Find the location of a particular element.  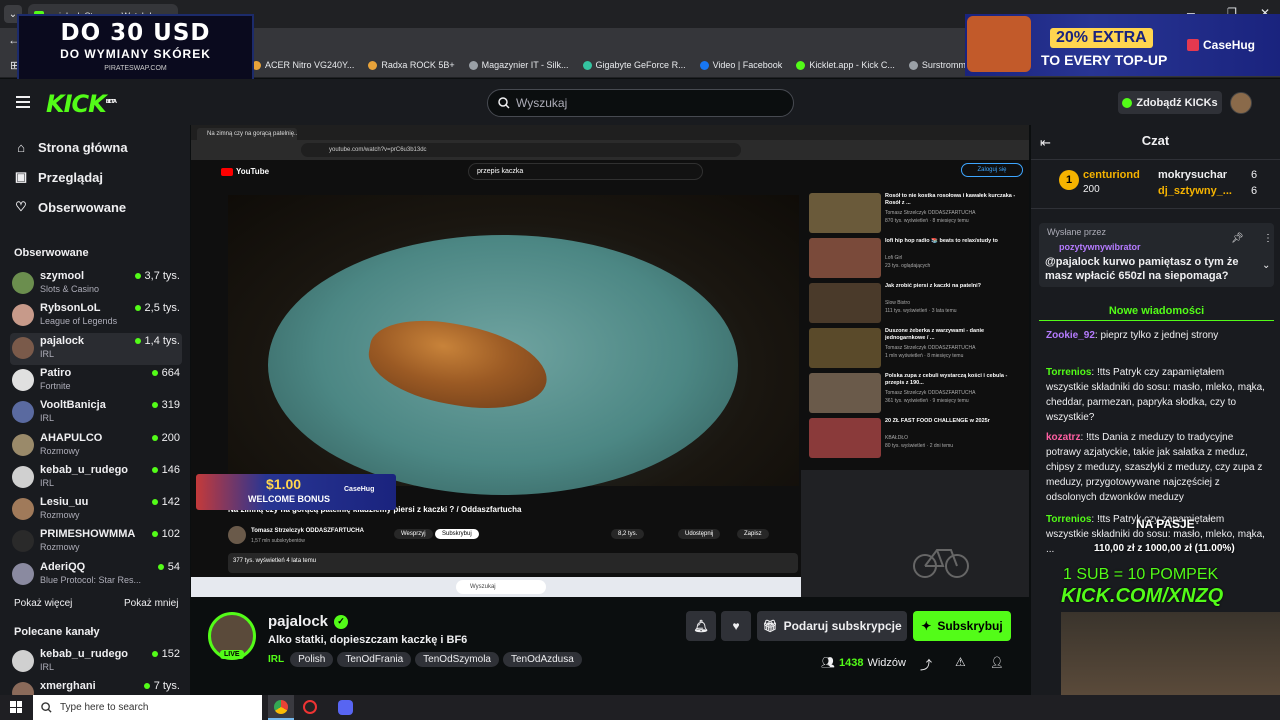

channel-item: szymool Slots & Casino 3,7 tys. is located at coordinates (96, 284).